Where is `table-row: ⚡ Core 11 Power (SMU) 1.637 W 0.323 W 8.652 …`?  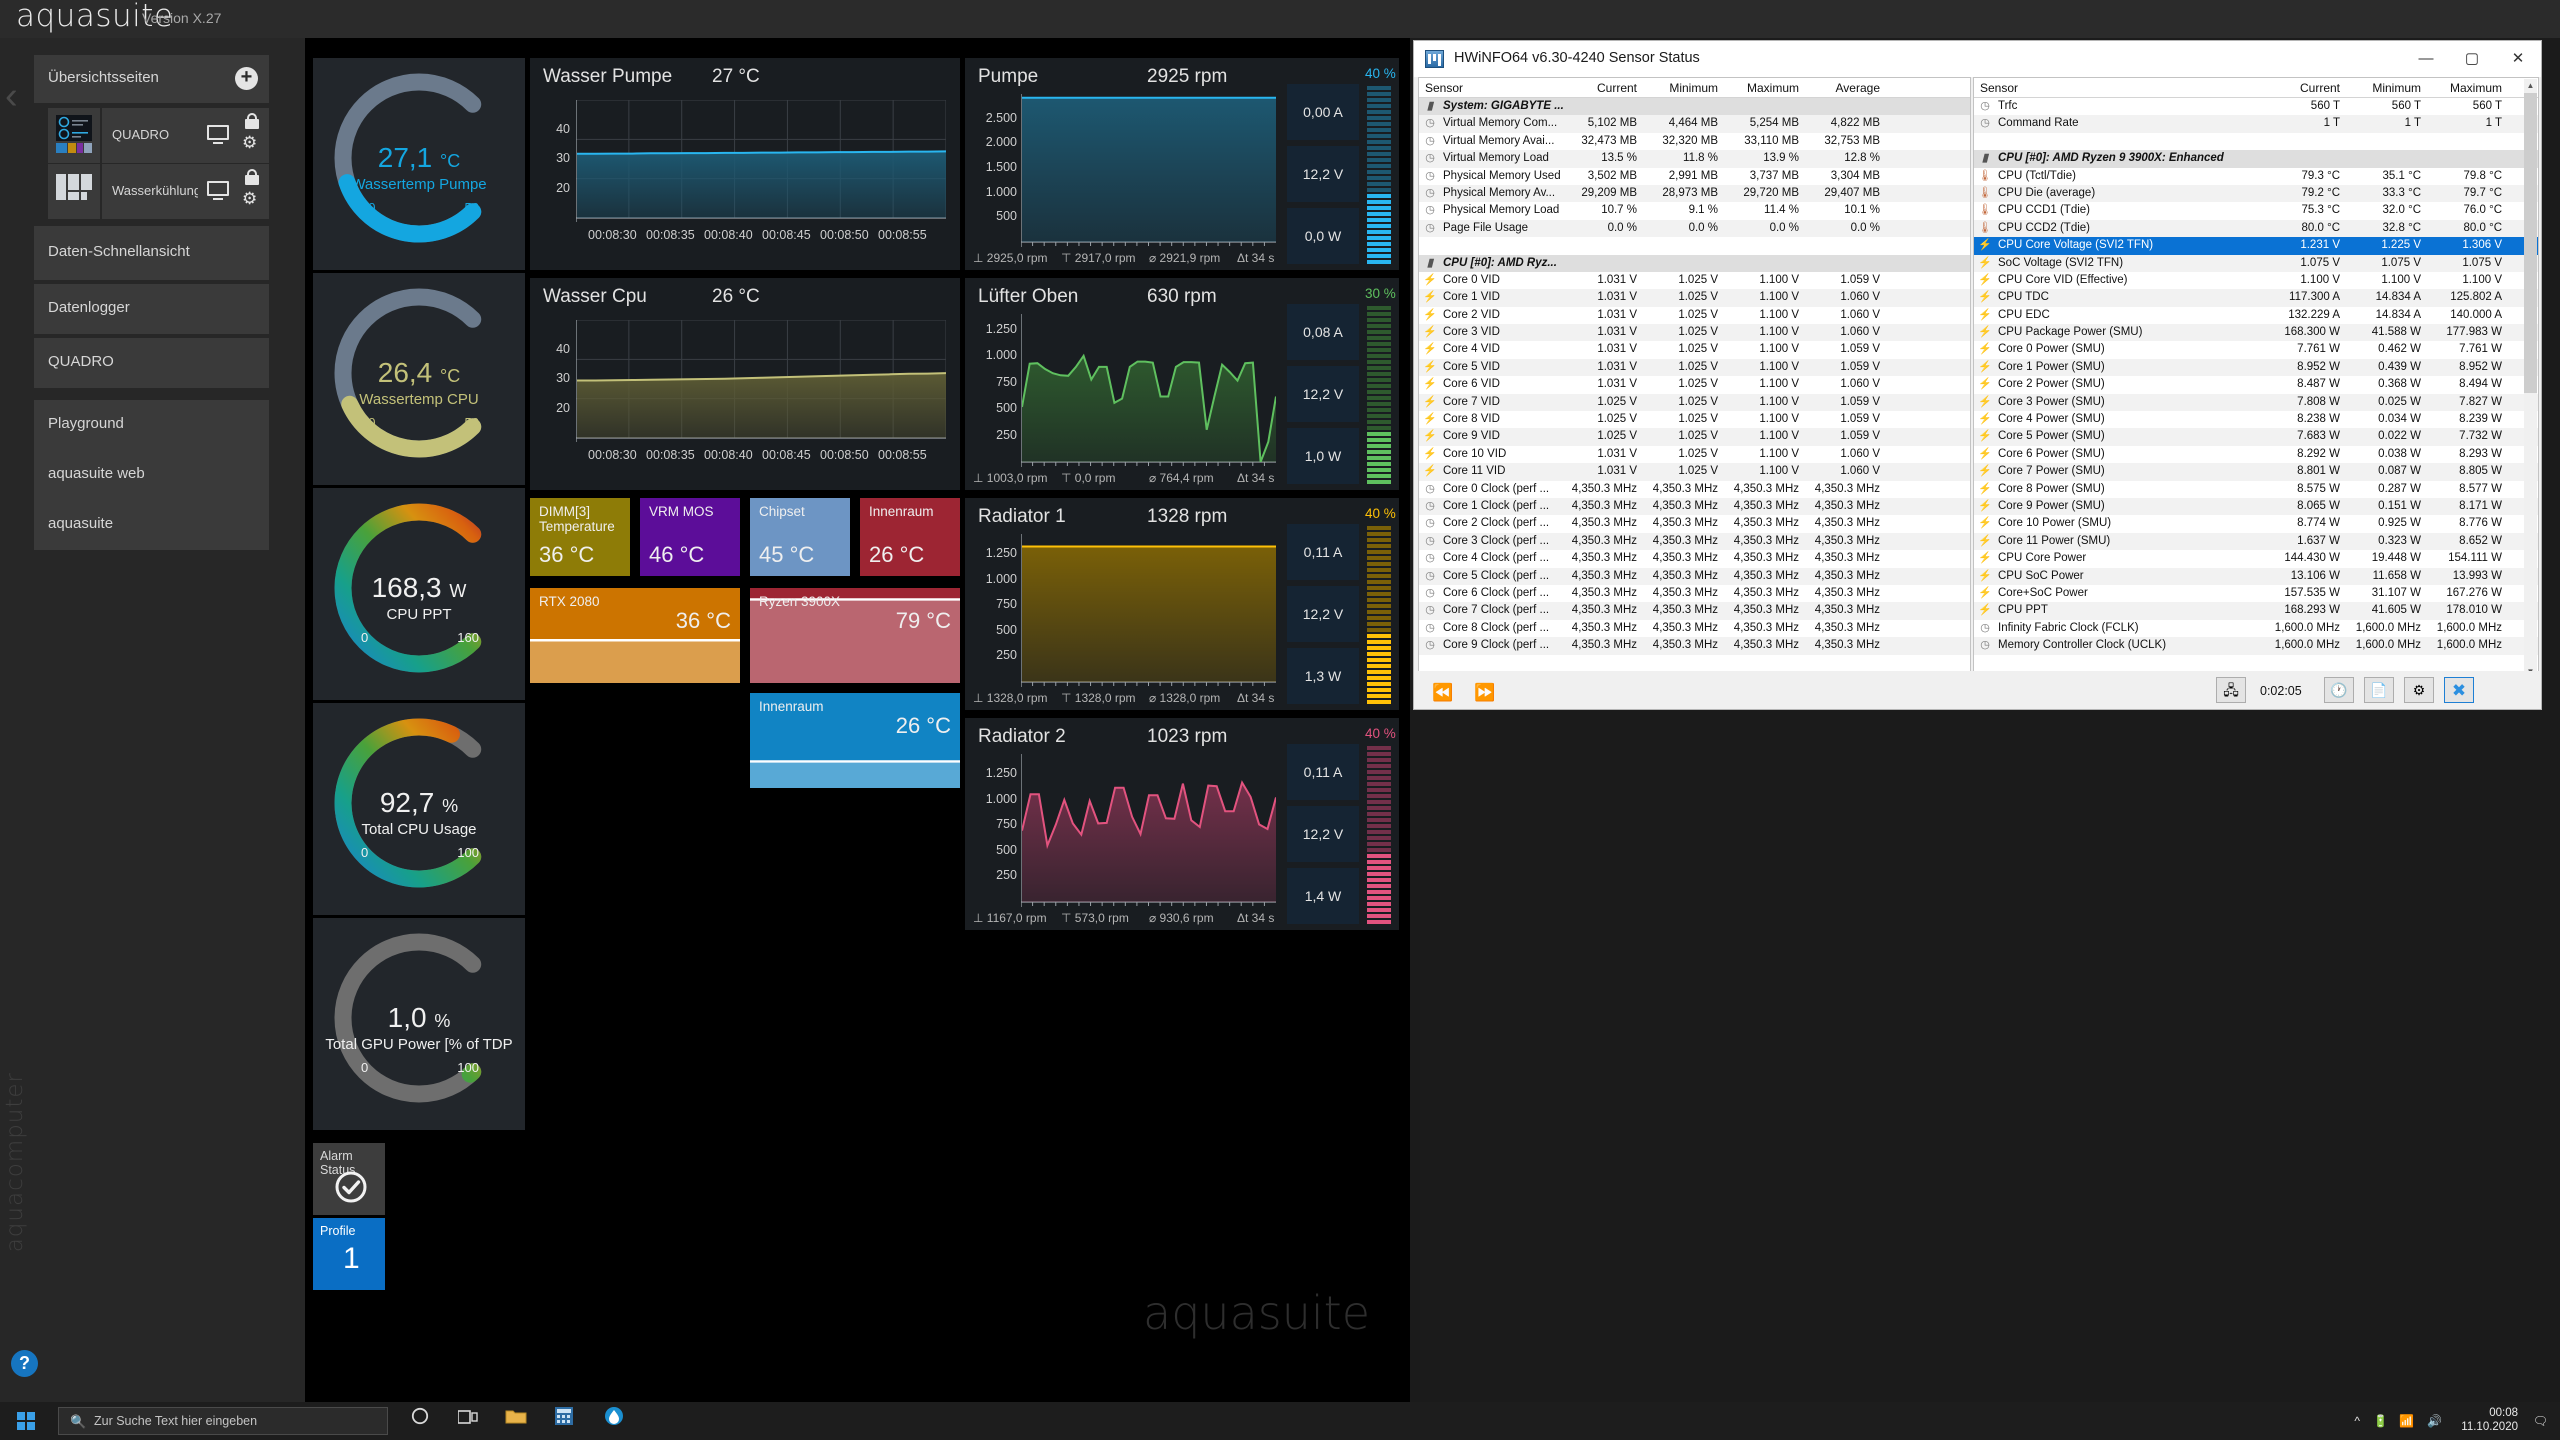 table-row: ⚡ Core 11 Power (SMU) 1.637 W 0.323 W 8.652 … is located at coordinates (2256, 541).